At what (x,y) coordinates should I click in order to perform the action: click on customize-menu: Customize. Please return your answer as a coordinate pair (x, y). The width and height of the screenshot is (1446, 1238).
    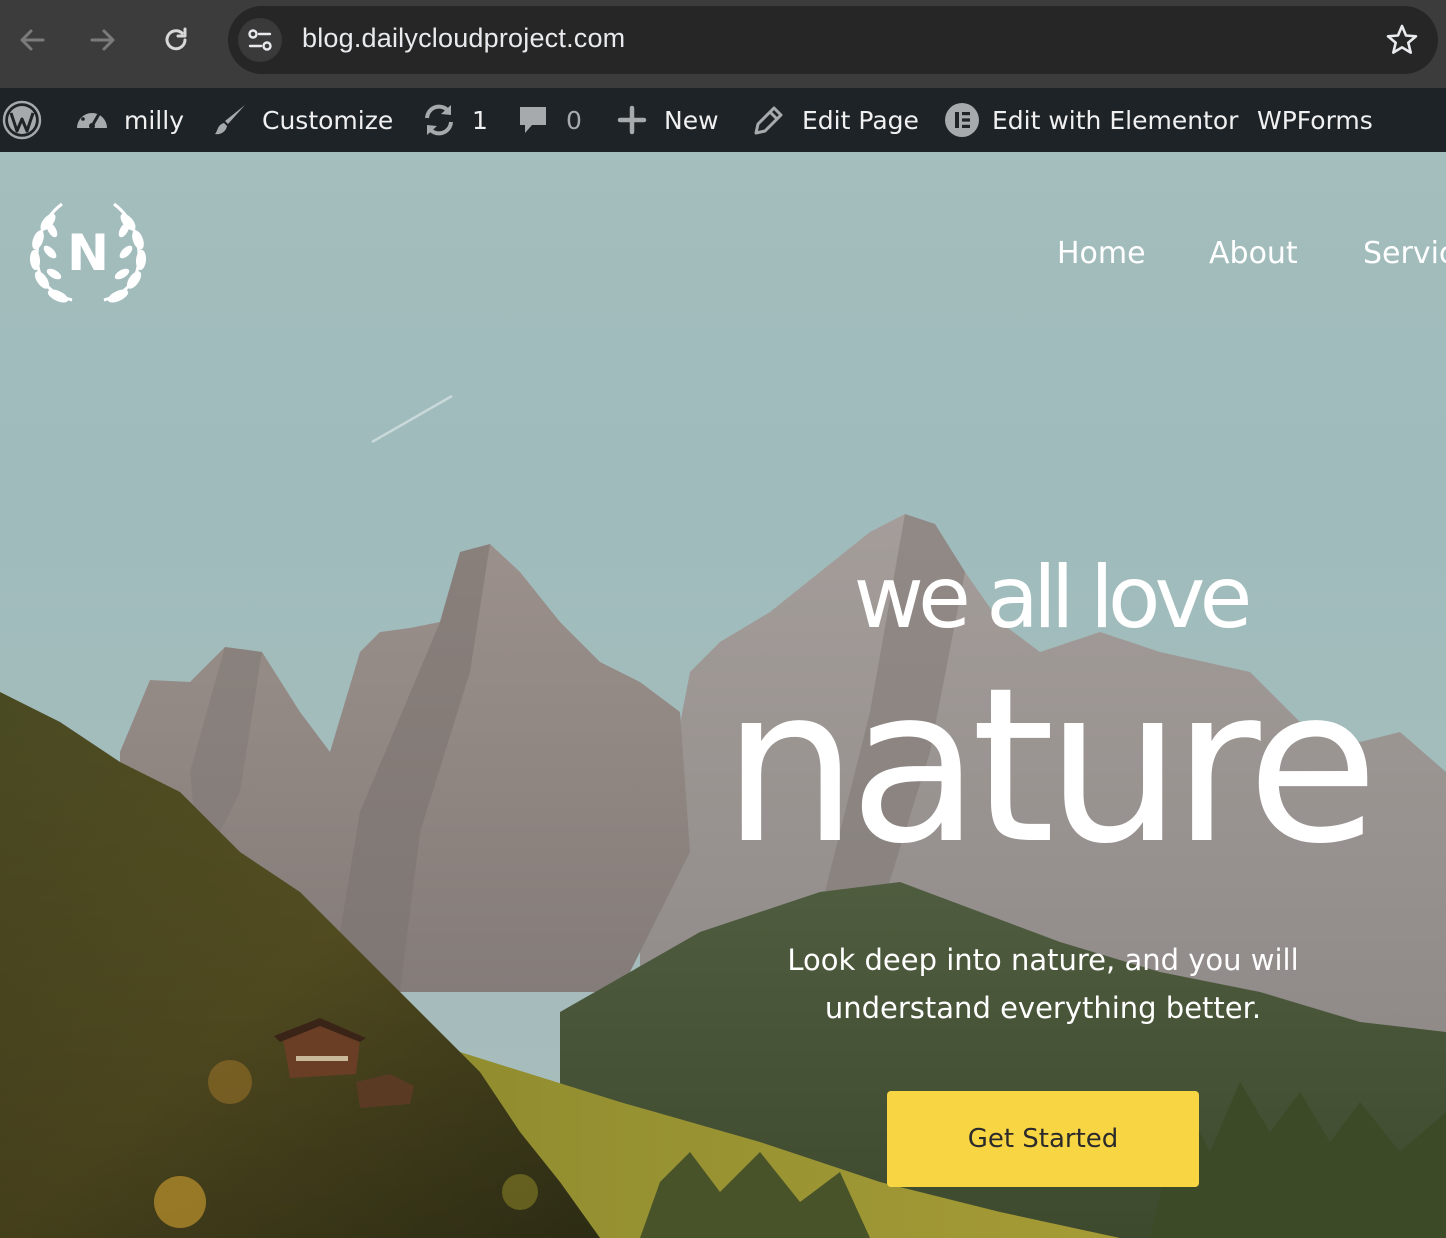
    Looking at the image, I should click on (302, 120).